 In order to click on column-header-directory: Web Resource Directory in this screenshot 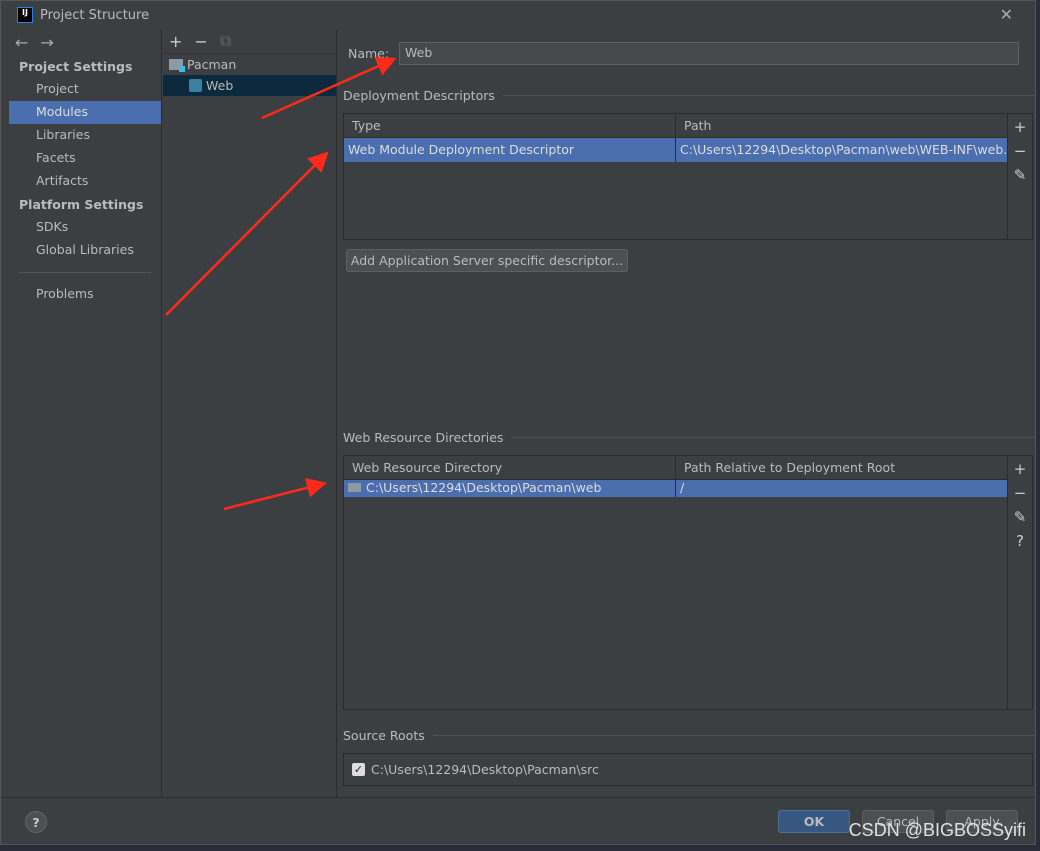, I will do `click(510, 467)`.